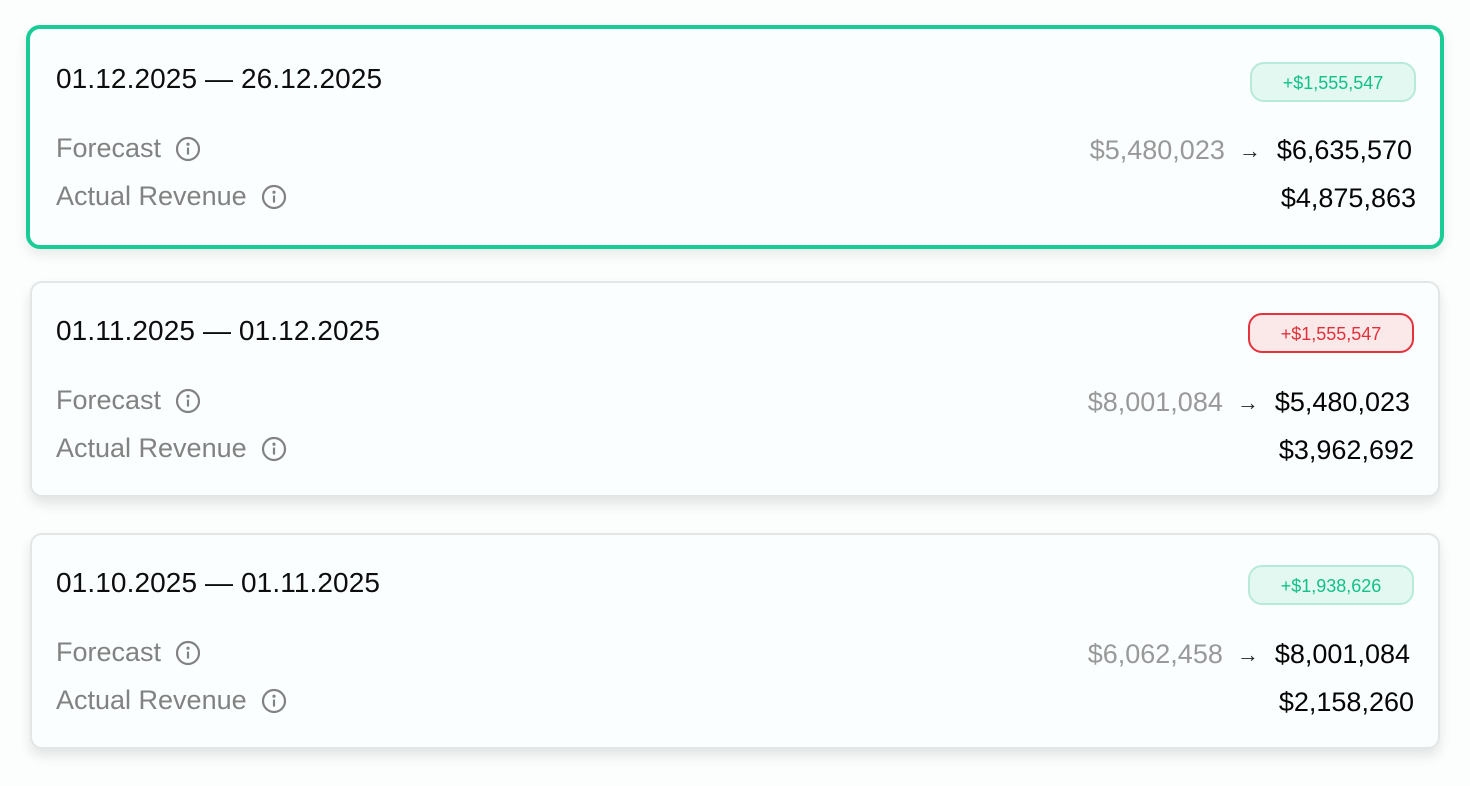 Image resolution: width=1470 pixels, height=786 pixels. What do you see at coordinates (1155, 654) in the screenshot?
I see `forecast-from-value: $6,062,458` at bounding box center [1155, 654].